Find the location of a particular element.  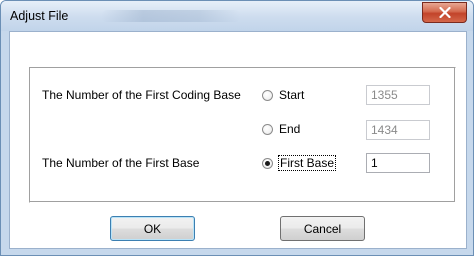

cancel-button: Cancel is located at coordinates (322, 228).